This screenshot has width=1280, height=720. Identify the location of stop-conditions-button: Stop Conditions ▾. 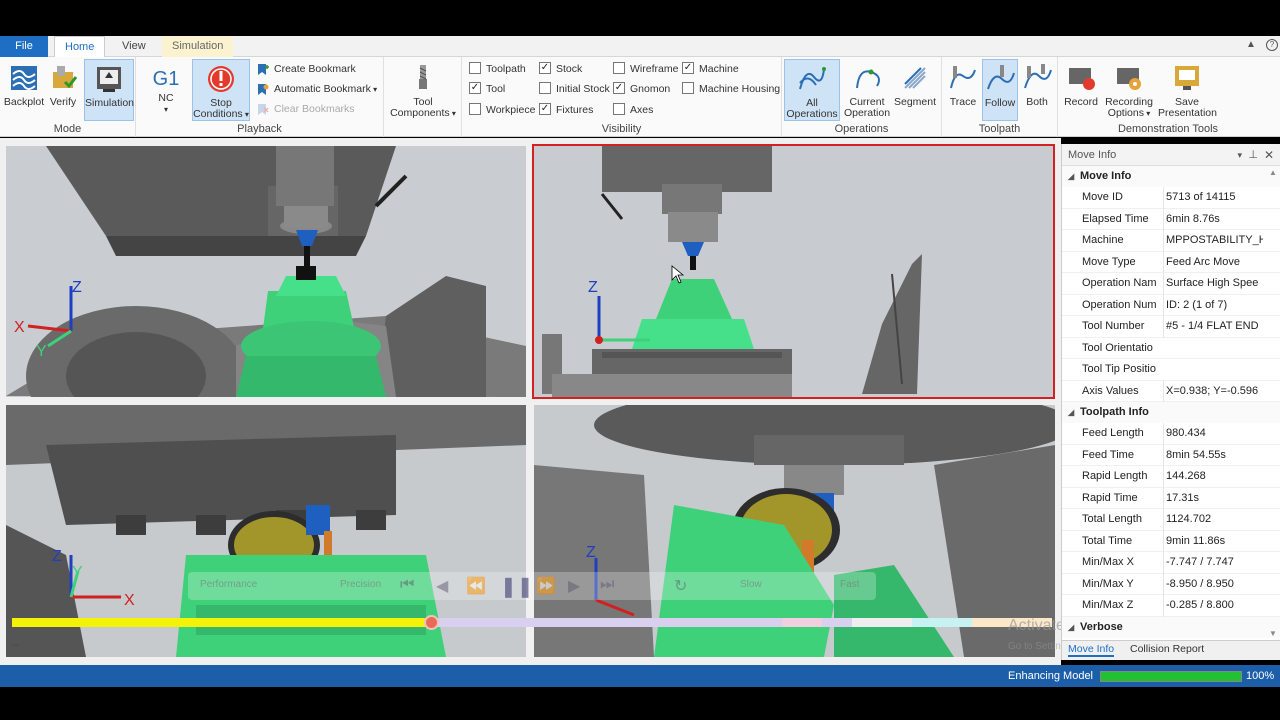
(221, 90).